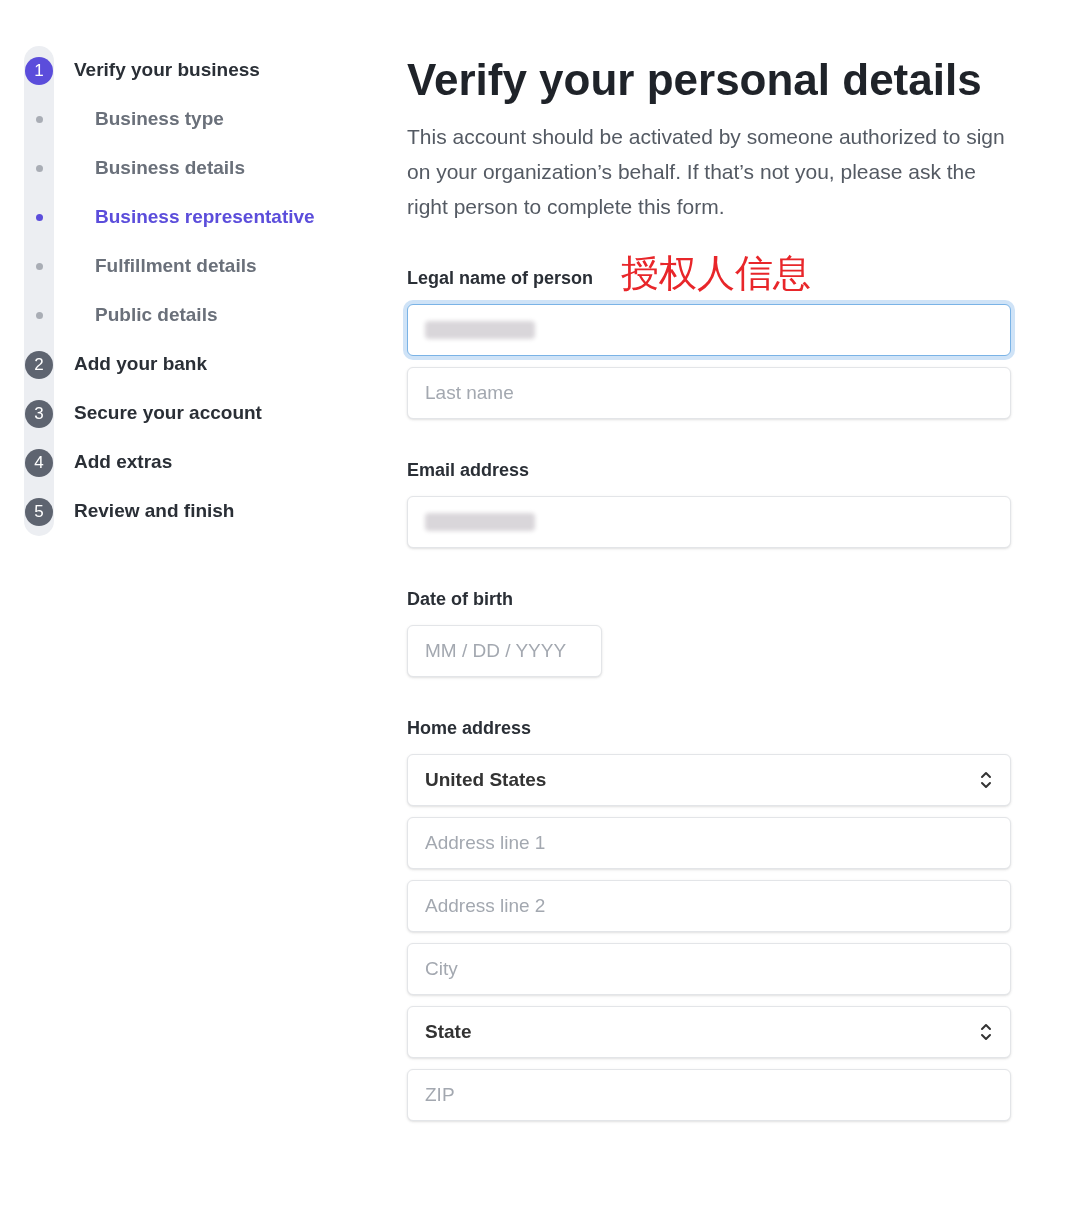 The image size is (1080, 1229). I want to click on field-label: Date of birth, so click(460, 599).